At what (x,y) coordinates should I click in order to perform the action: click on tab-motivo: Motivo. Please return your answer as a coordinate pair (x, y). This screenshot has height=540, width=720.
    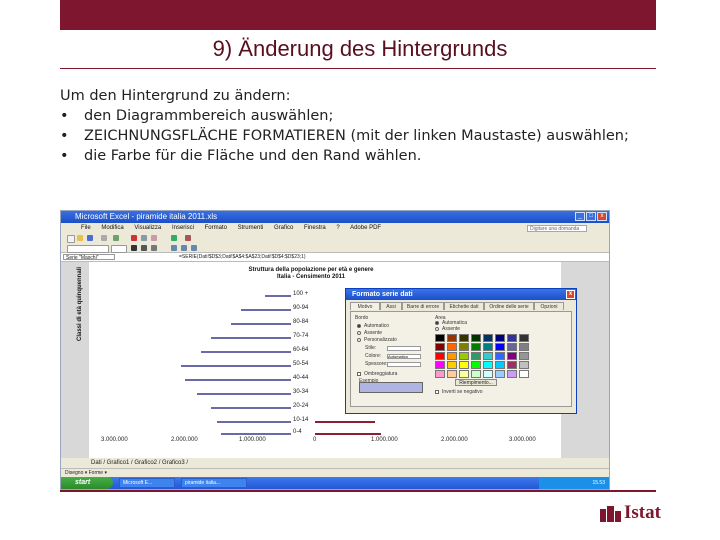
    Looking at the image, I should click on (365, 306).